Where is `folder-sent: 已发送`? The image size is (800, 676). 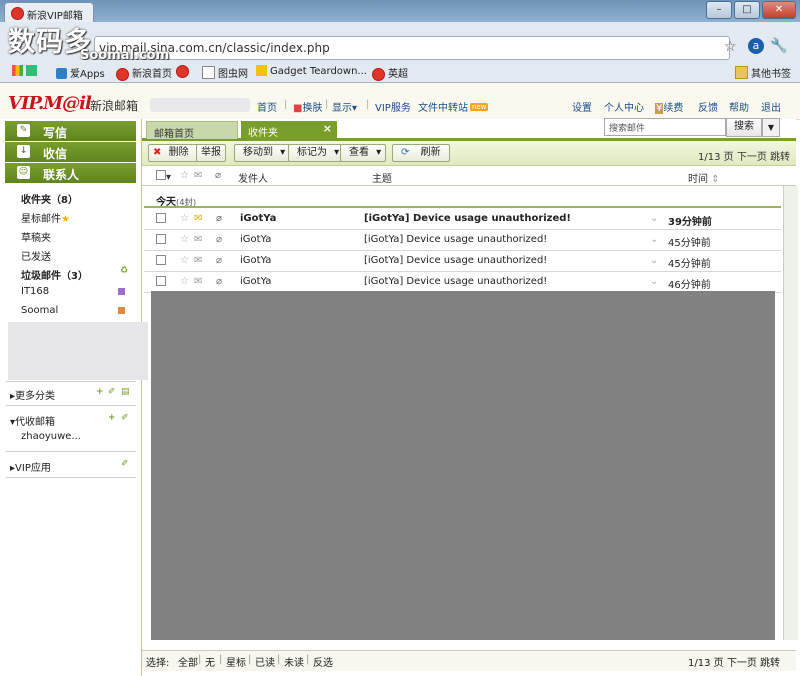
folder-sent: 已发送 is located at coordinates (36, 255).